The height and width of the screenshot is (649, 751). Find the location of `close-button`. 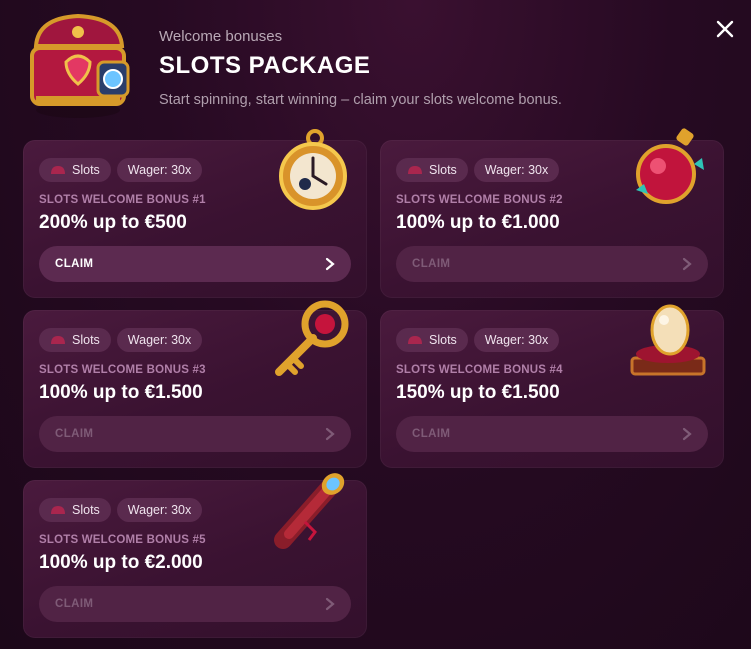

close-button is located at coordinates (725, 29).